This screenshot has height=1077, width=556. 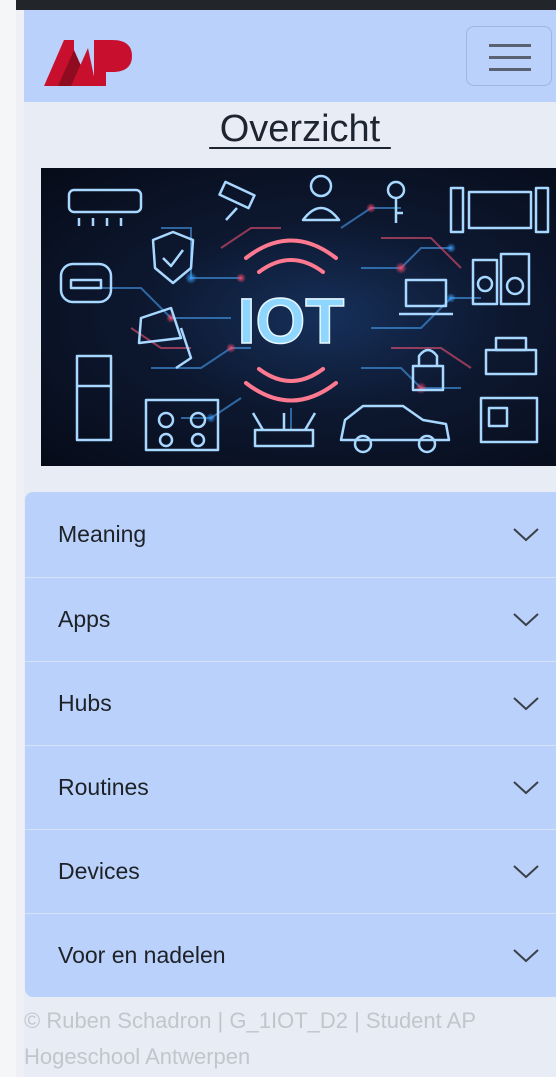 What do you see at coordinates (290, 534) in the screenshot?
I see `accordion-item-meaning: Meaning` at bounding box center [290, 534].